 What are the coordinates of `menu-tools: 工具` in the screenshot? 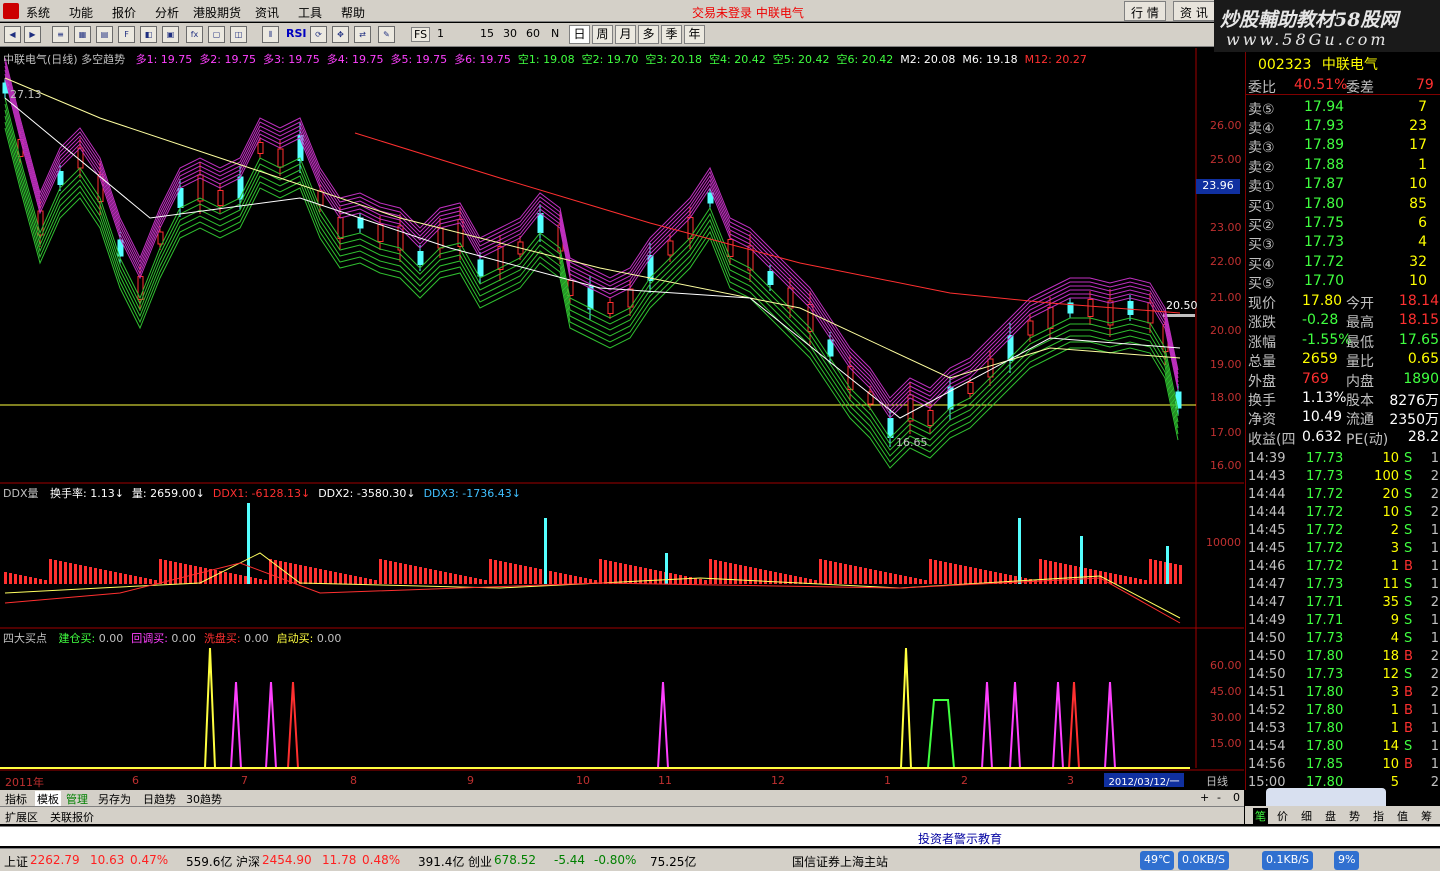 It's located at (310, 12).